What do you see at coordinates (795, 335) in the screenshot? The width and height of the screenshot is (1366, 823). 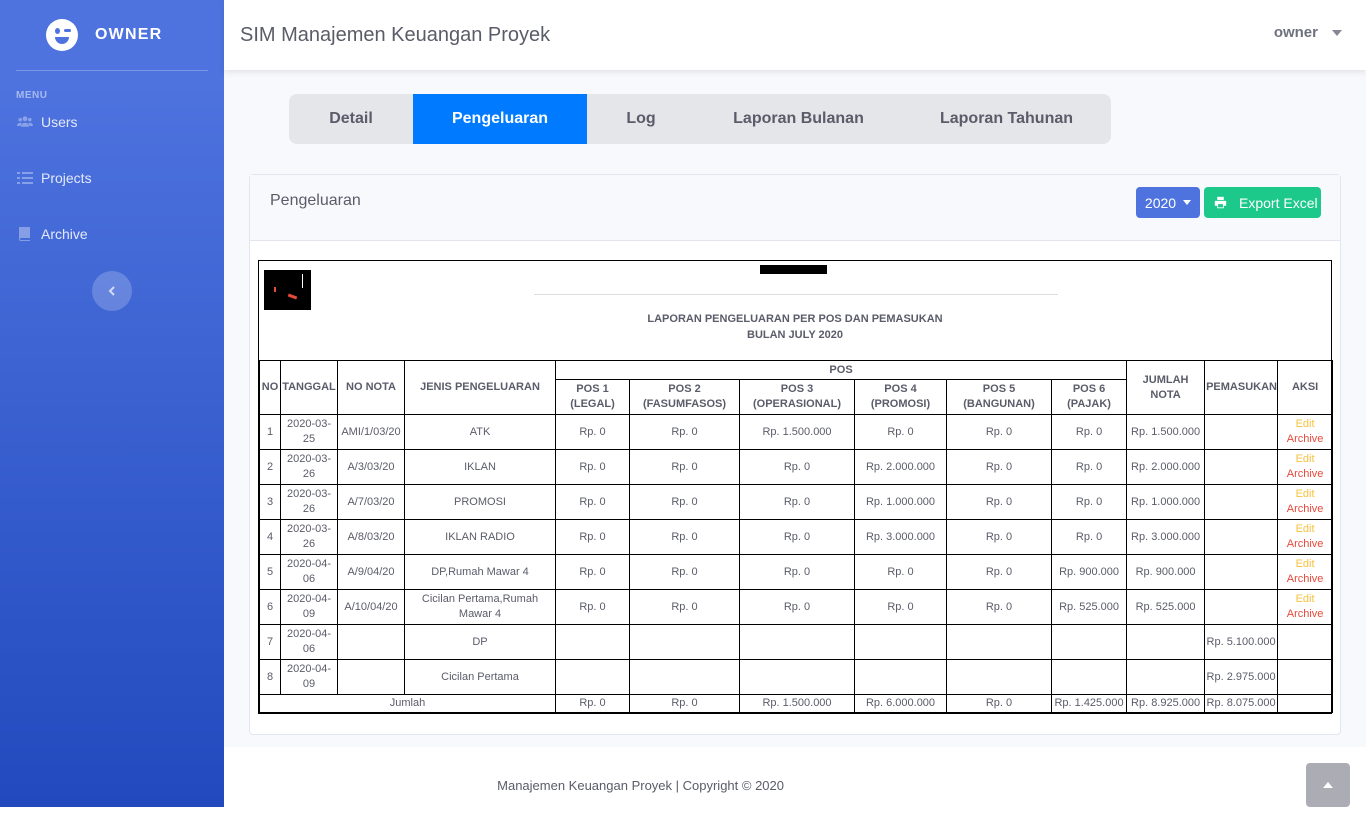 I see `report-subtitle: BULAN JULY 2020` at bounding box center [795, 335].